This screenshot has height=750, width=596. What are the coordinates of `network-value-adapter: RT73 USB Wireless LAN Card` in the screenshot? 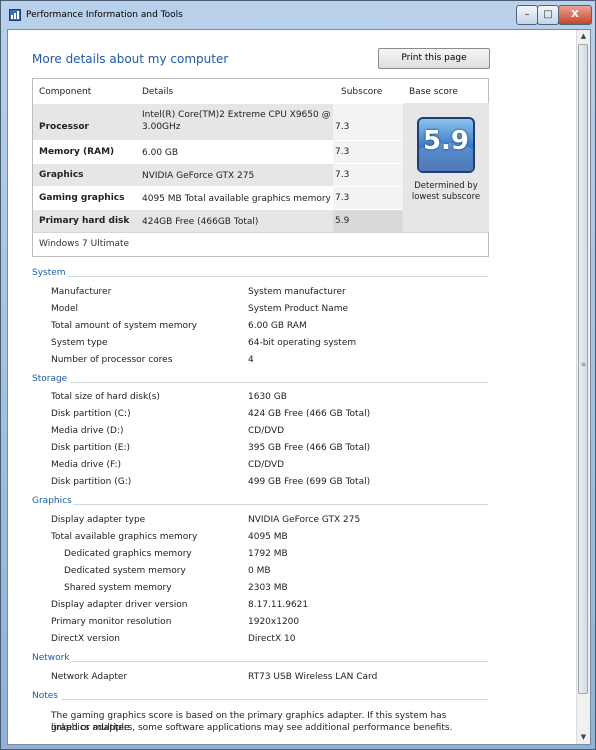 It's located at (313, 677).